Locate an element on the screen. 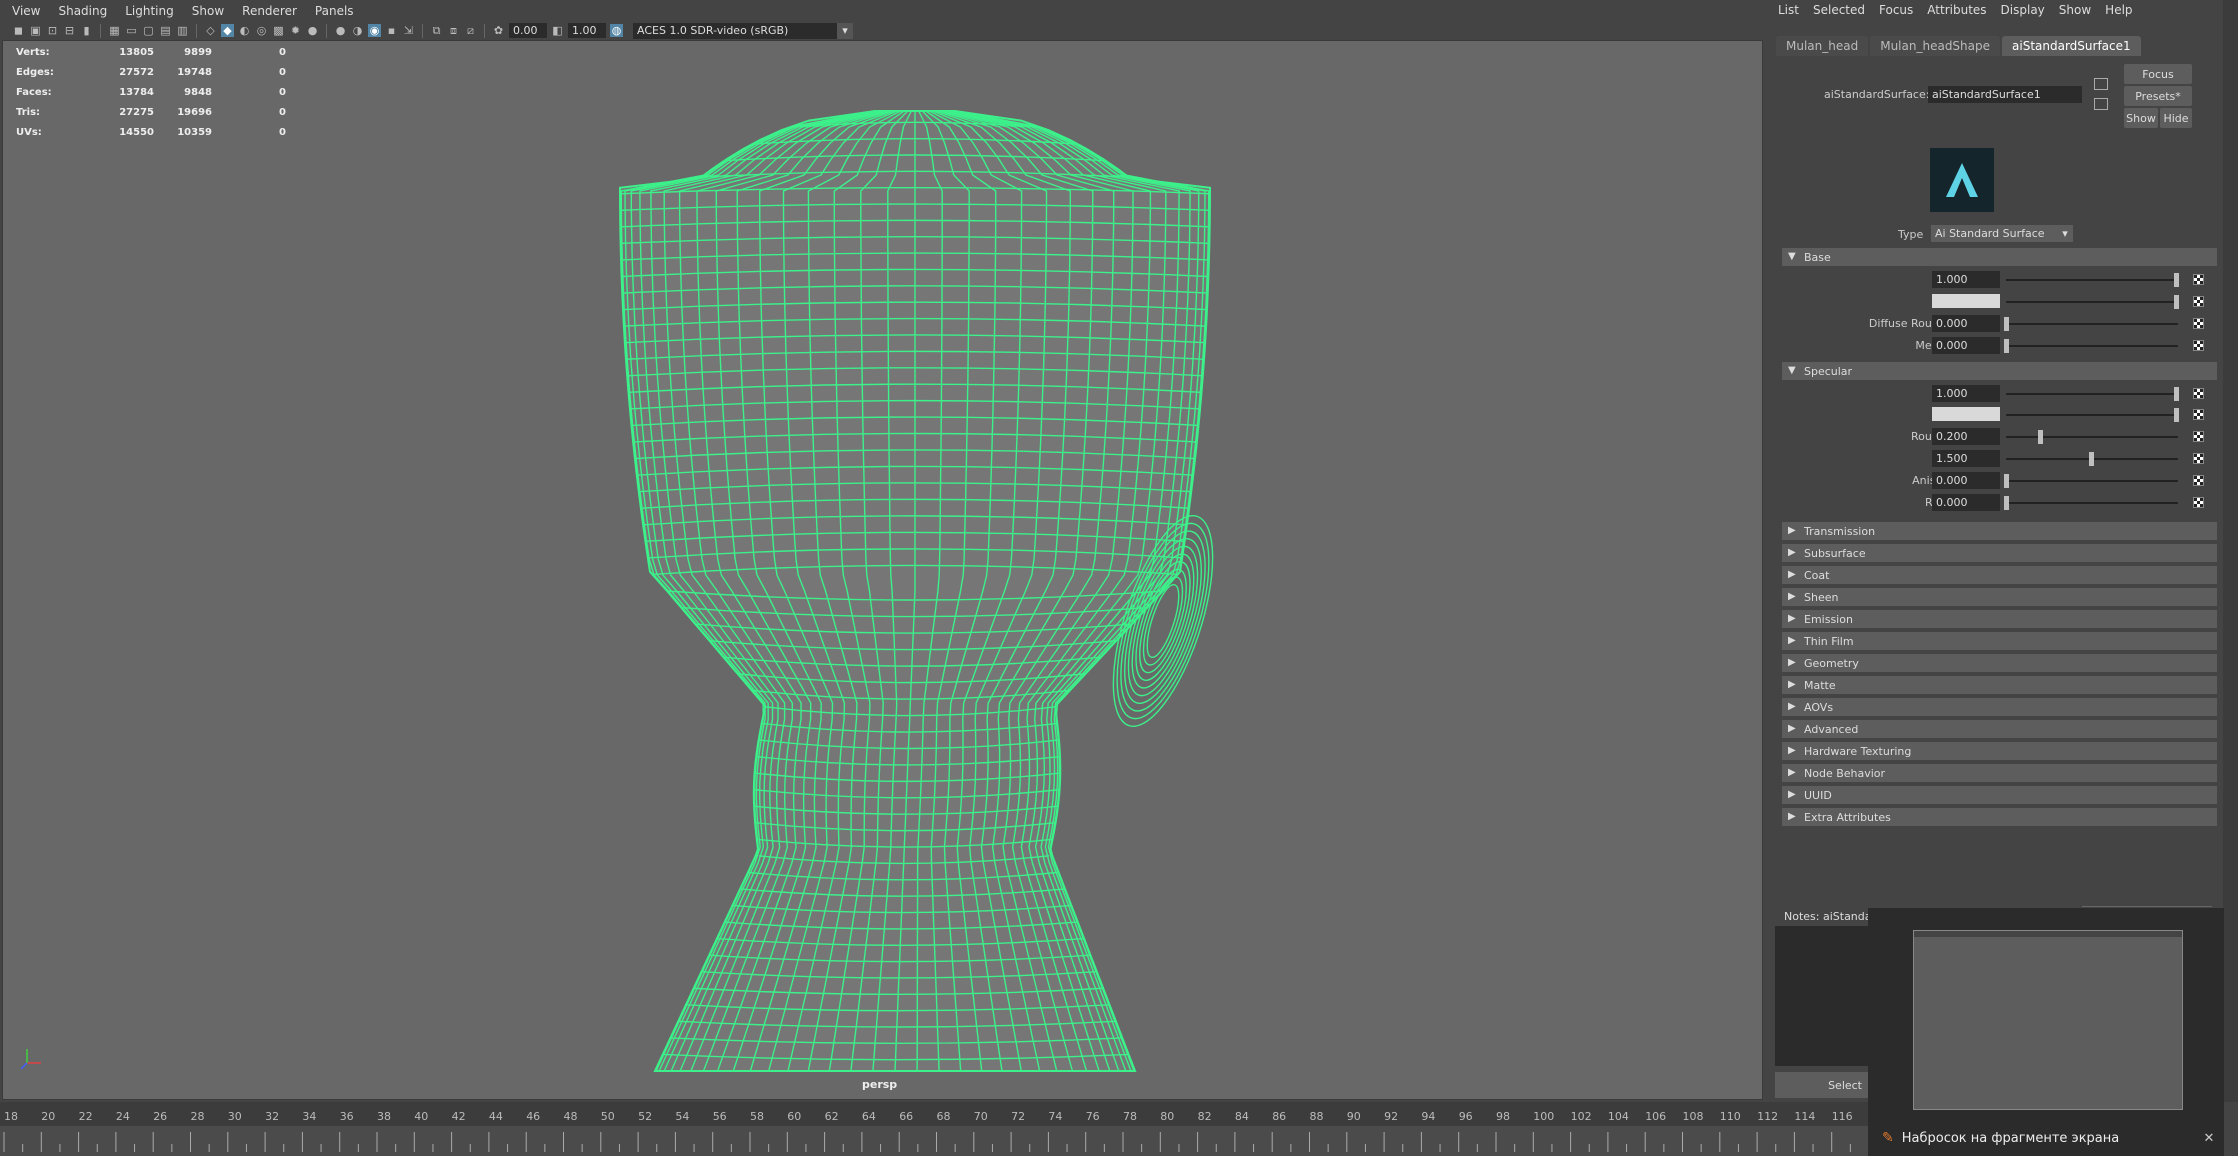 The width and height of the screenshot is (2238, 1156). default-material-icon: ◐ is located at coordinates (244, 30).